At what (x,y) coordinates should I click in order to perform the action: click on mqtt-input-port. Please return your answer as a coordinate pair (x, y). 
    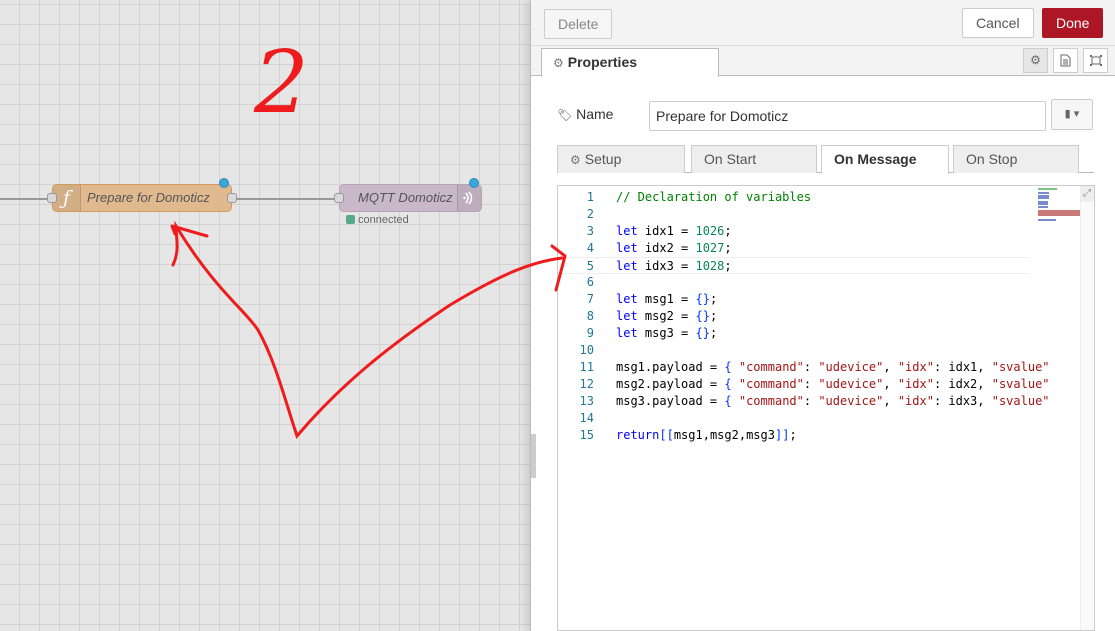
    Looking at the image, I should click on (339, 198).